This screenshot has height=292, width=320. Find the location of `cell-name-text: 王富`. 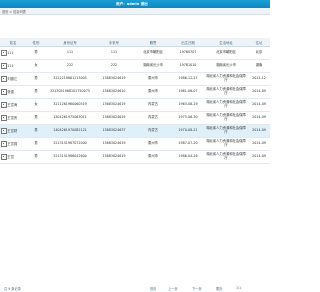

cell-name-text: 王富 is located at coordinates (10, 156).